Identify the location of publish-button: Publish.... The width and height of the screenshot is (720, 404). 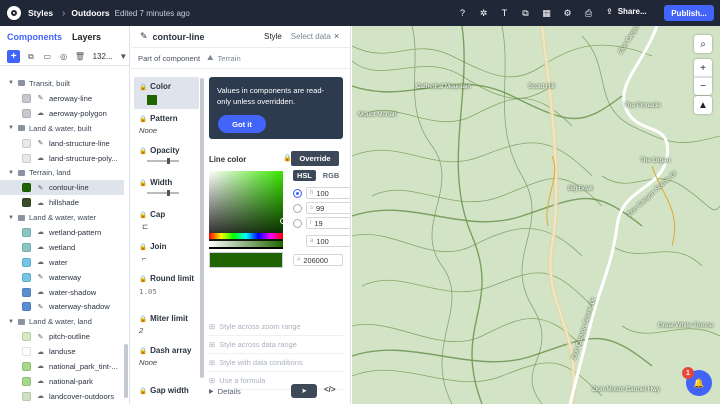
(689, 13).